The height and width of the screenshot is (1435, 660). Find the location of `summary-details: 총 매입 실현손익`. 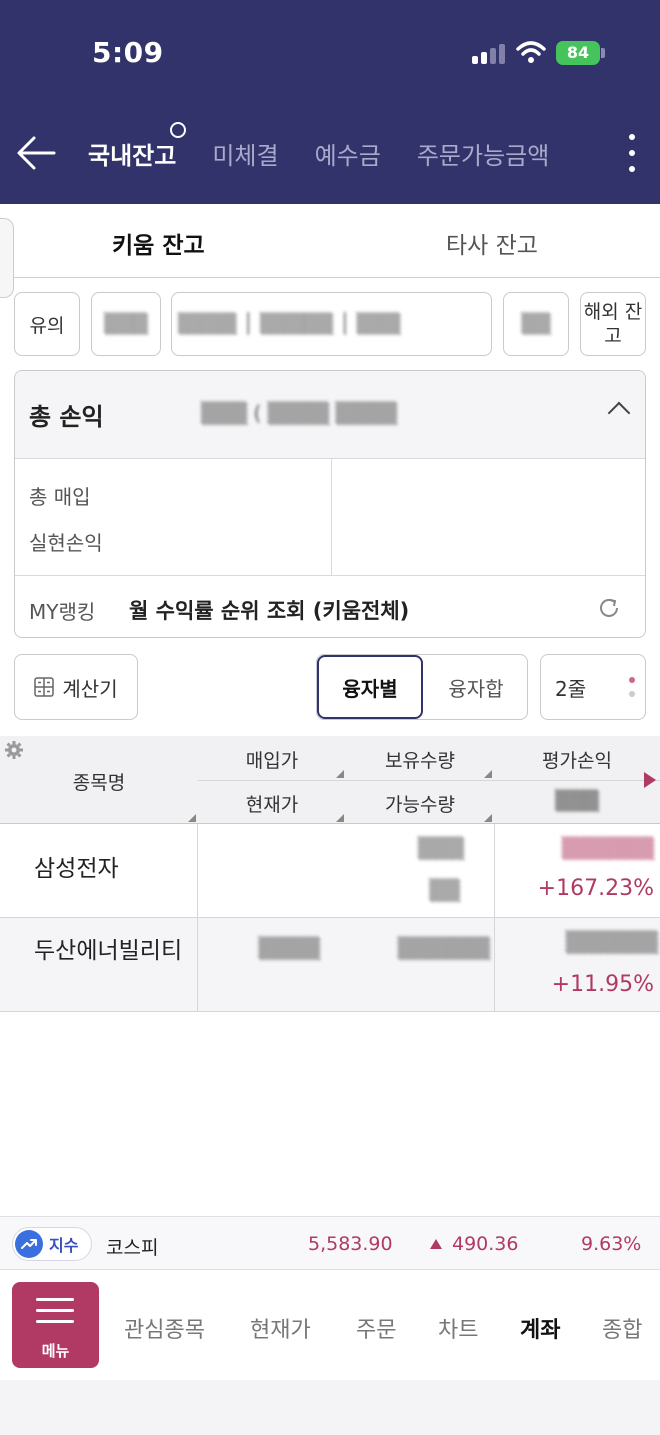

summary-details: 총 매입 실현손익 is located at coordinates (330, 517).